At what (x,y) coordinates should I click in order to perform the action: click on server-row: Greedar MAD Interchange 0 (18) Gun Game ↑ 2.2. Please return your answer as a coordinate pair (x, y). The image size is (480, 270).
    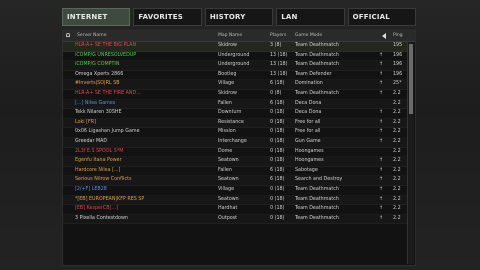
    Looking at the image, I should click on (235, 143).